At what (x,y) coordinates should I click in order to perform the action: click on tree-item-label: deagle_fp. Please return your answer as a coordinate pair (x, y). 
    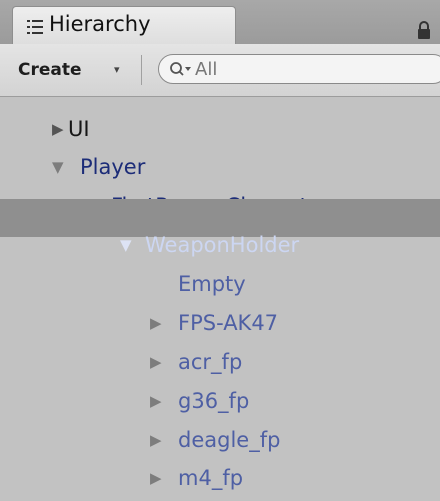
    Looking at the image, I should click on (229, 440).